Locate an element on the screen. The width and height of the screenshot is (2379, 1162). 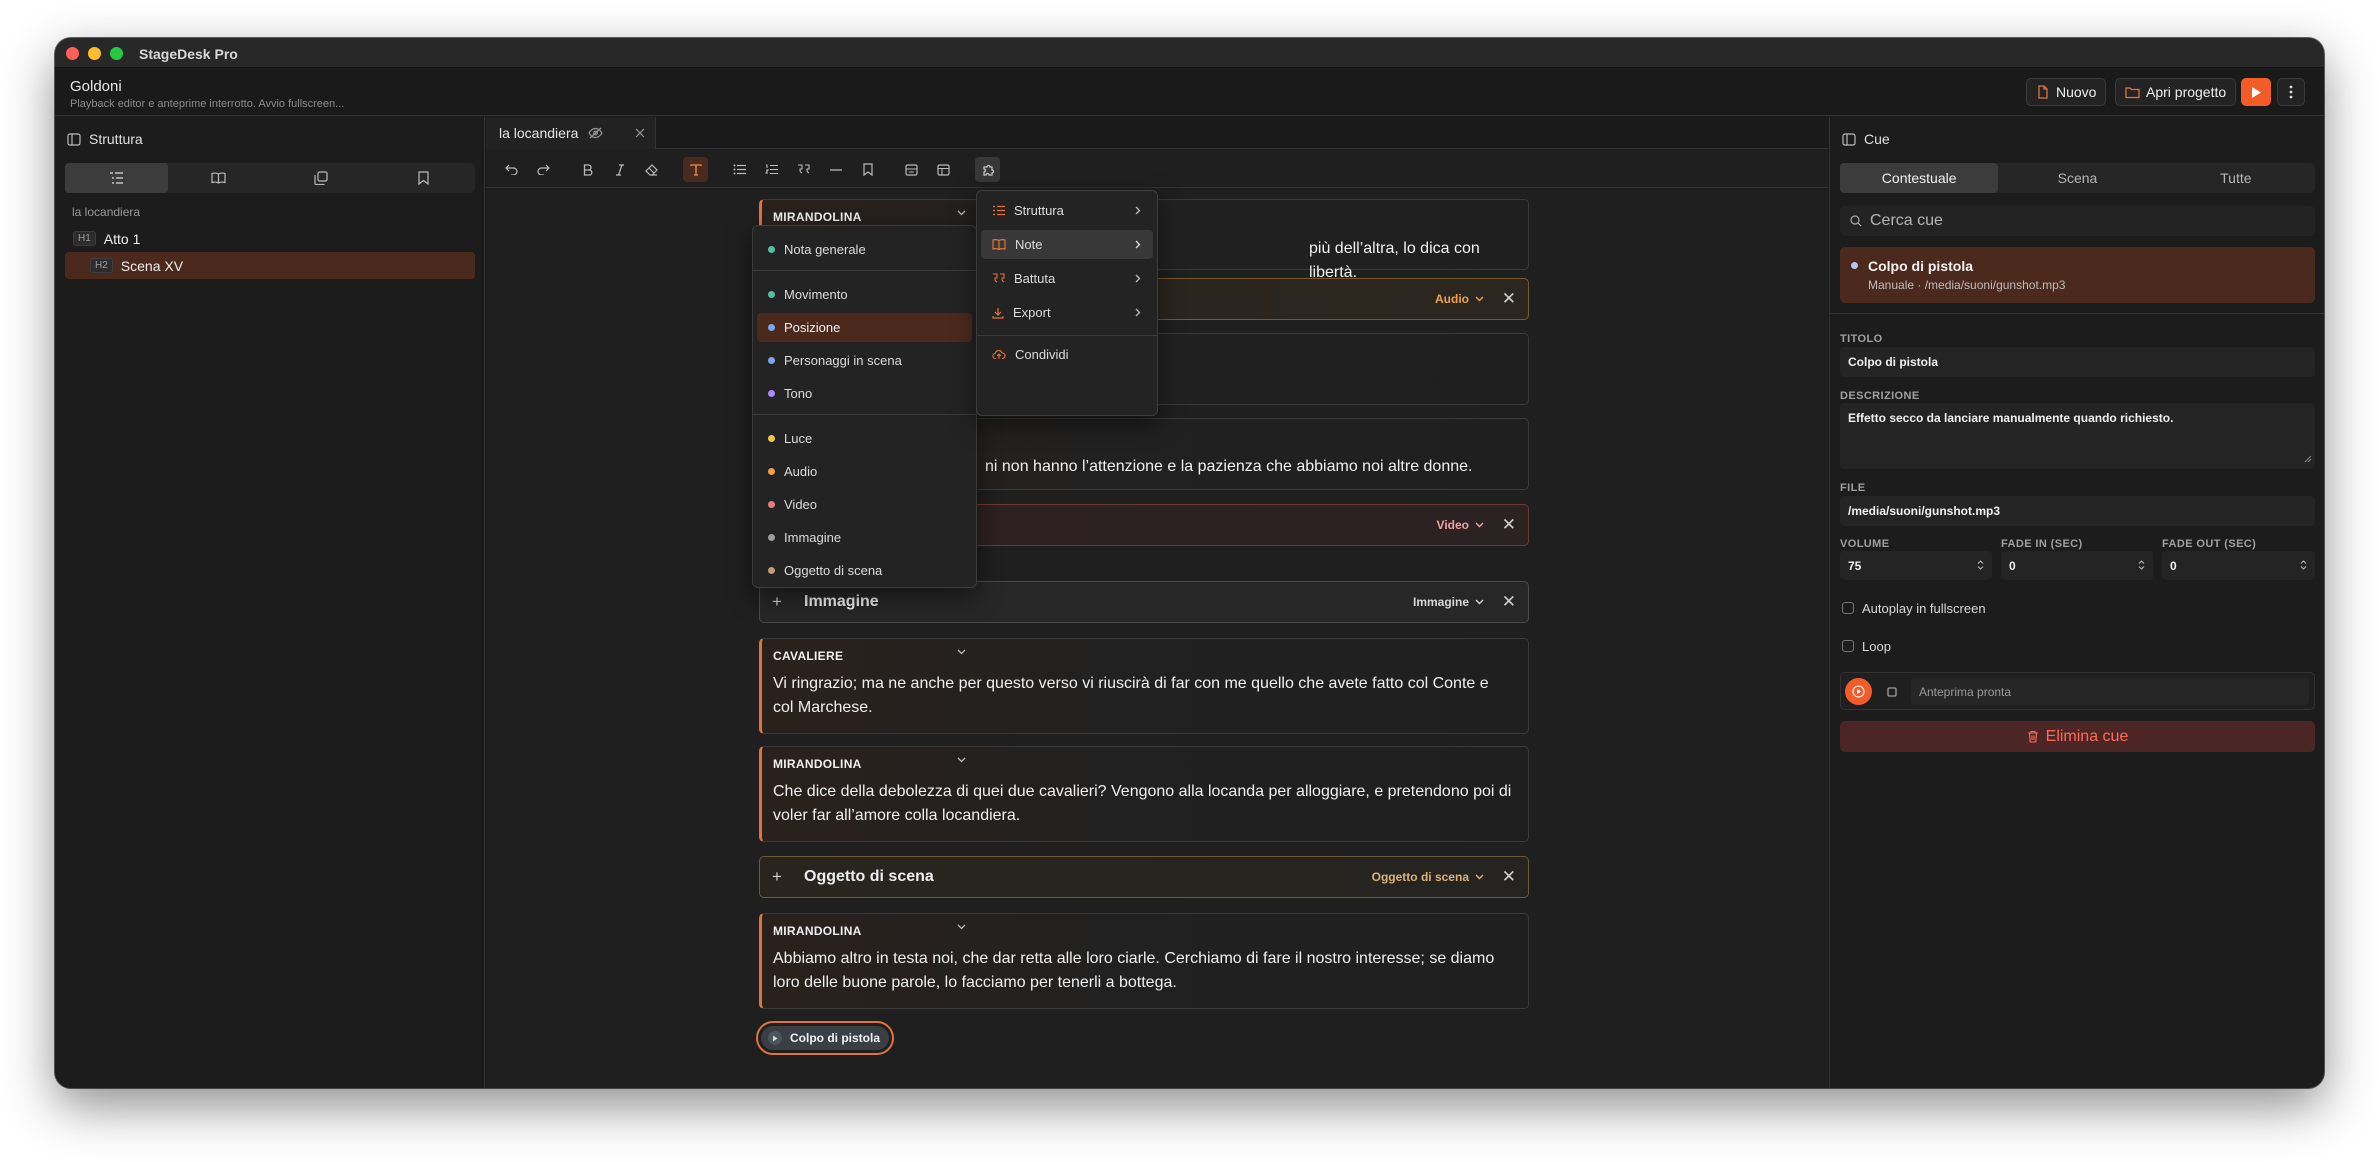
menu-item-note: Note is located at coordinates (1067, 244).